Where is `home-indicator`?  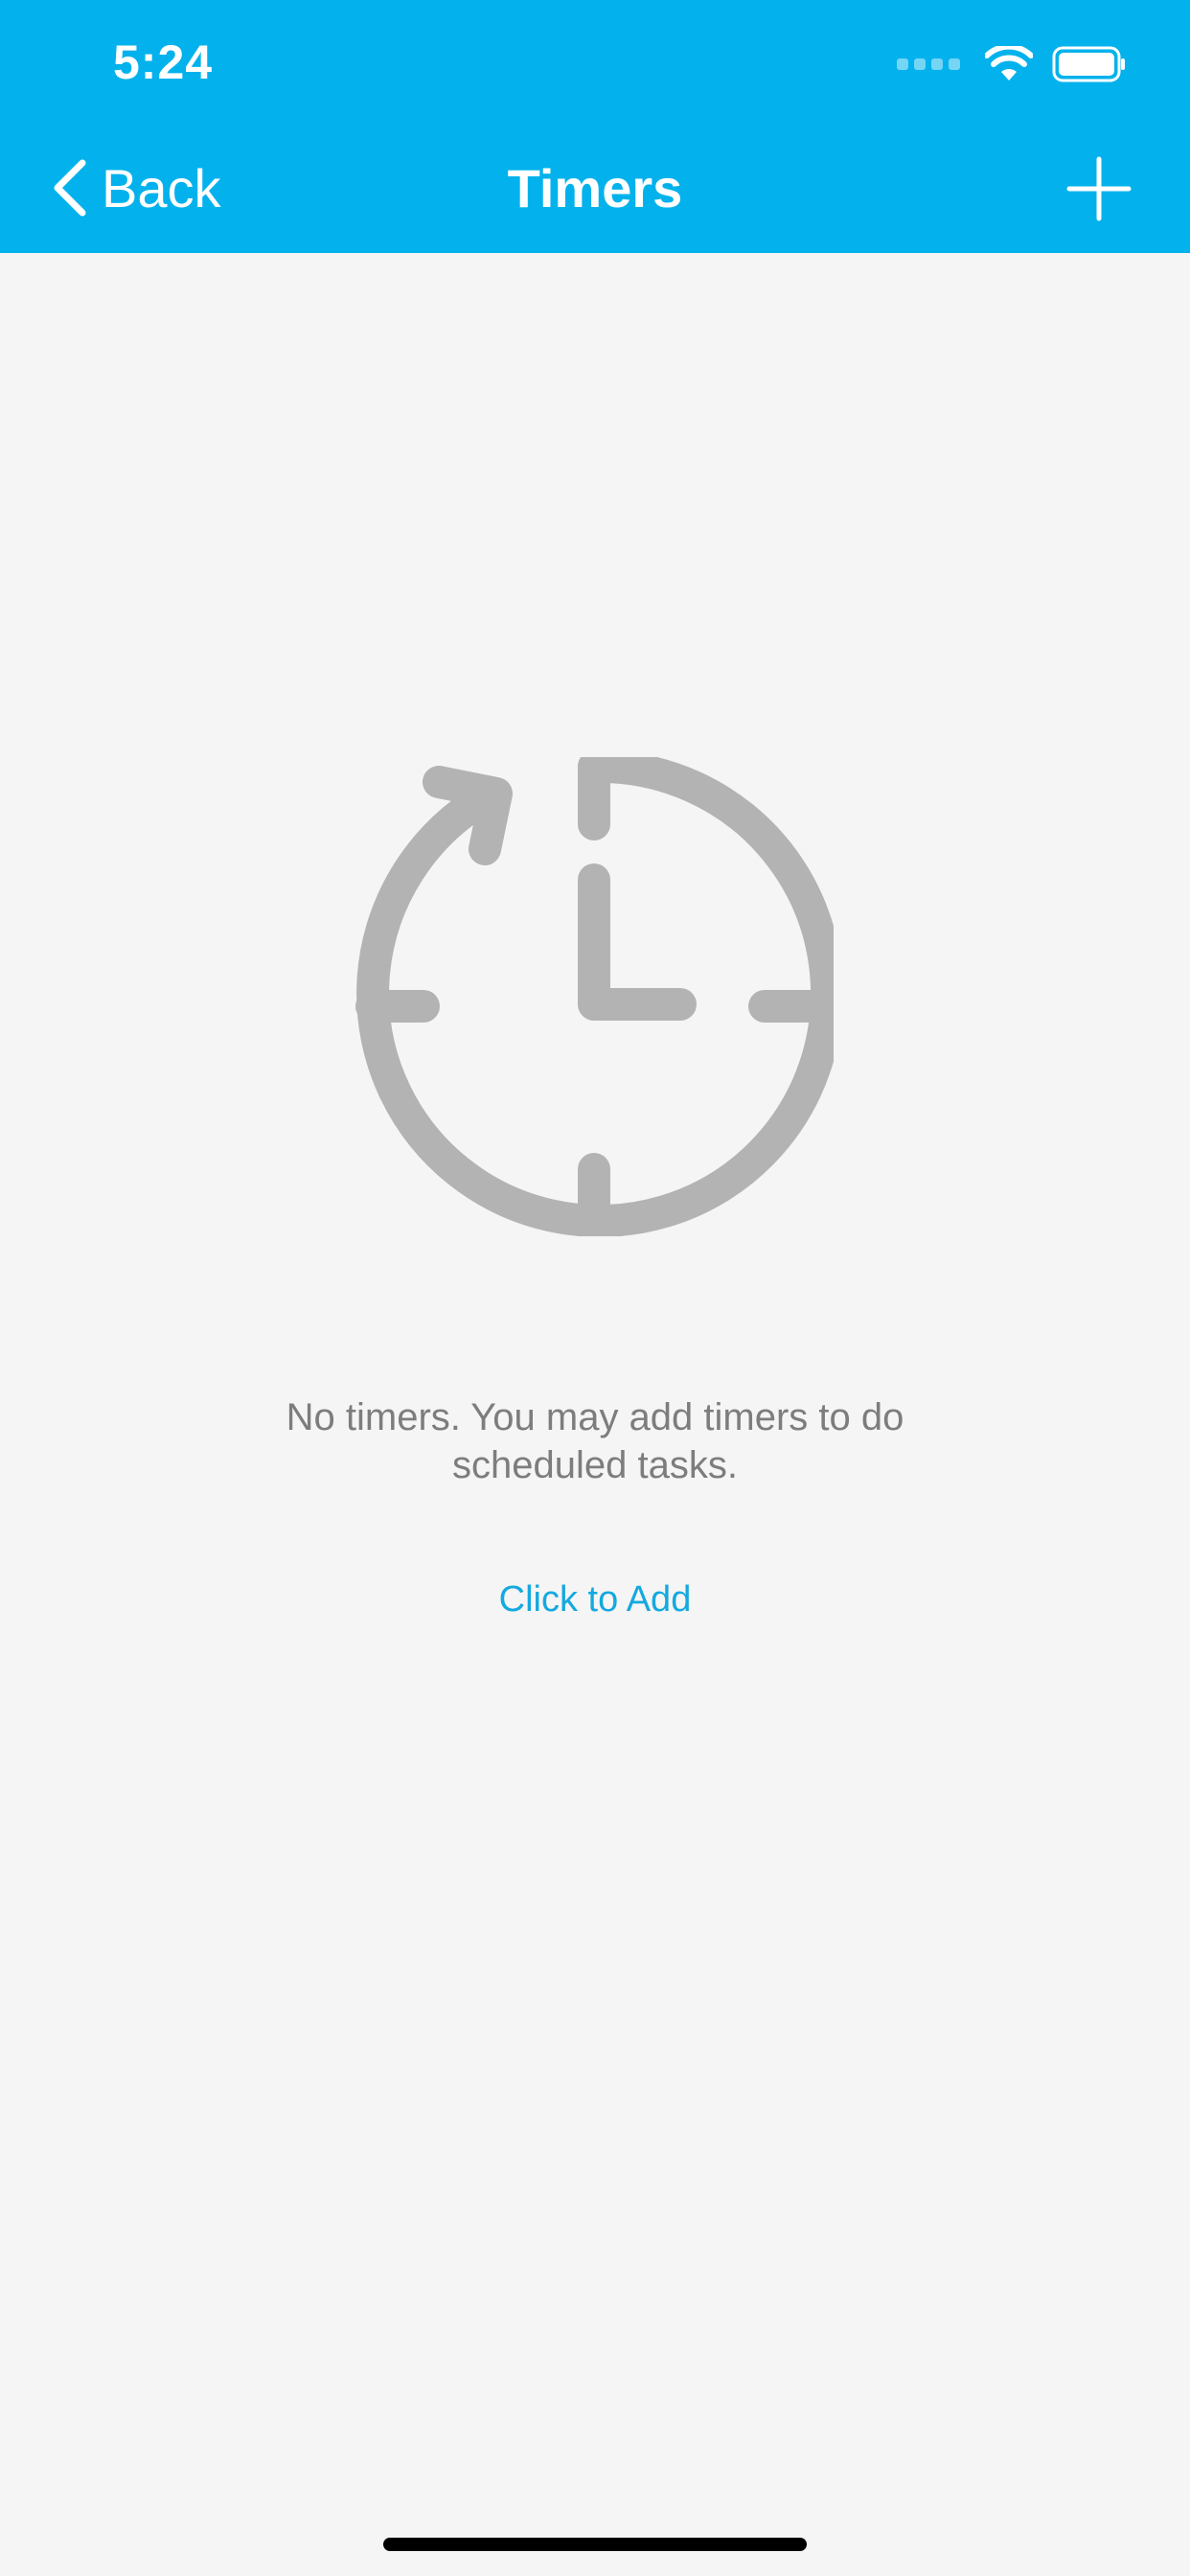
home-indicator is located at coordinates (595, 2544).